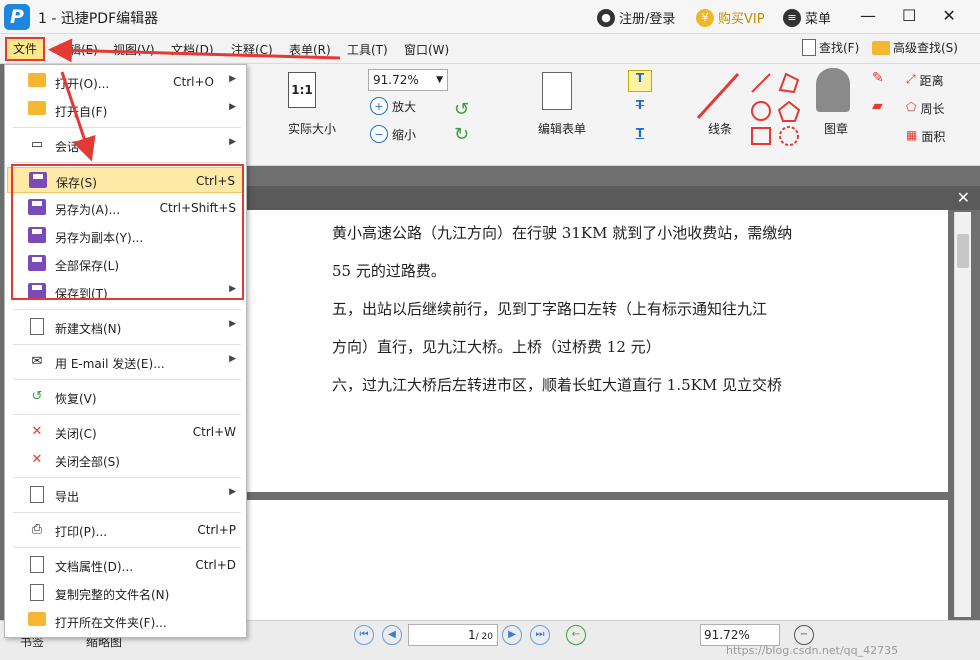 Image resolution: width=980 pixels, height=660 pixels. Describe the element at coordinates (194, 50) in the screenshot. I see `arrow-to-file-menu` at that location.